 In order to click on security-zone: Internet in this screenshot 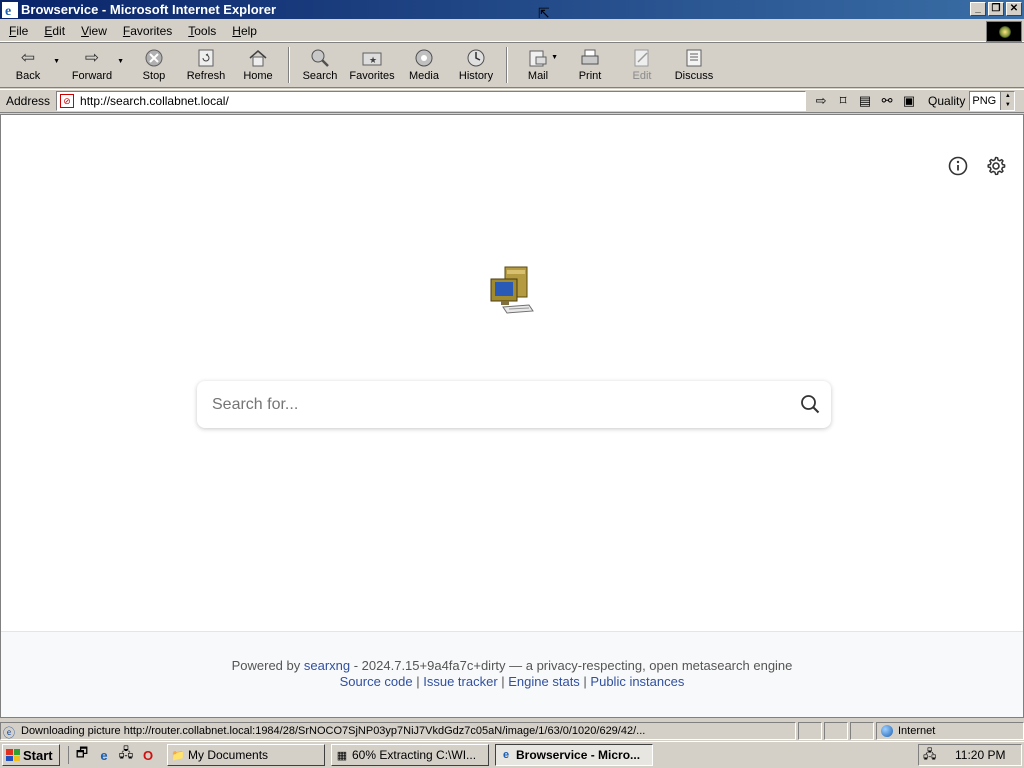, I will do `click(950, 731)`.